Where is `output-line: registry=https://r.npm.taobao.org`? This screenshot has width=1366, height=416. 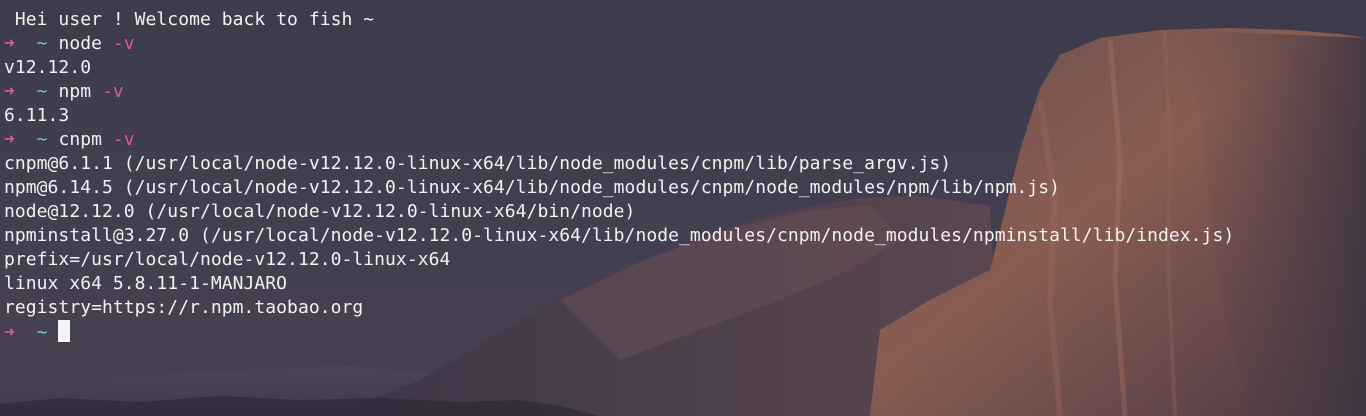
output-line: registry=https://r.npm.taobao.org is located at coordinates (184, 307).